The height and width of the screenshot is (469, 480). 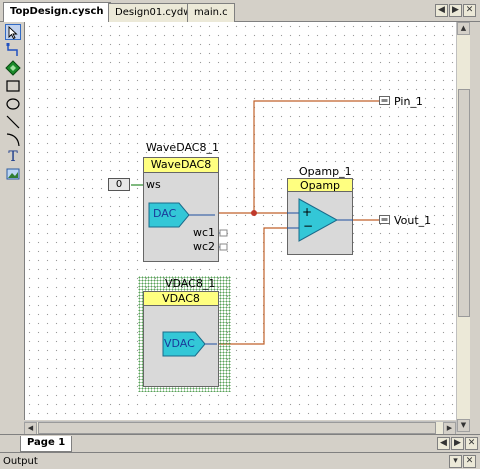 What do you see at coordinates (408, 101) in the screenshot?
I see `pin1-port-label: Pin_1` at bounding box center [408, 101].